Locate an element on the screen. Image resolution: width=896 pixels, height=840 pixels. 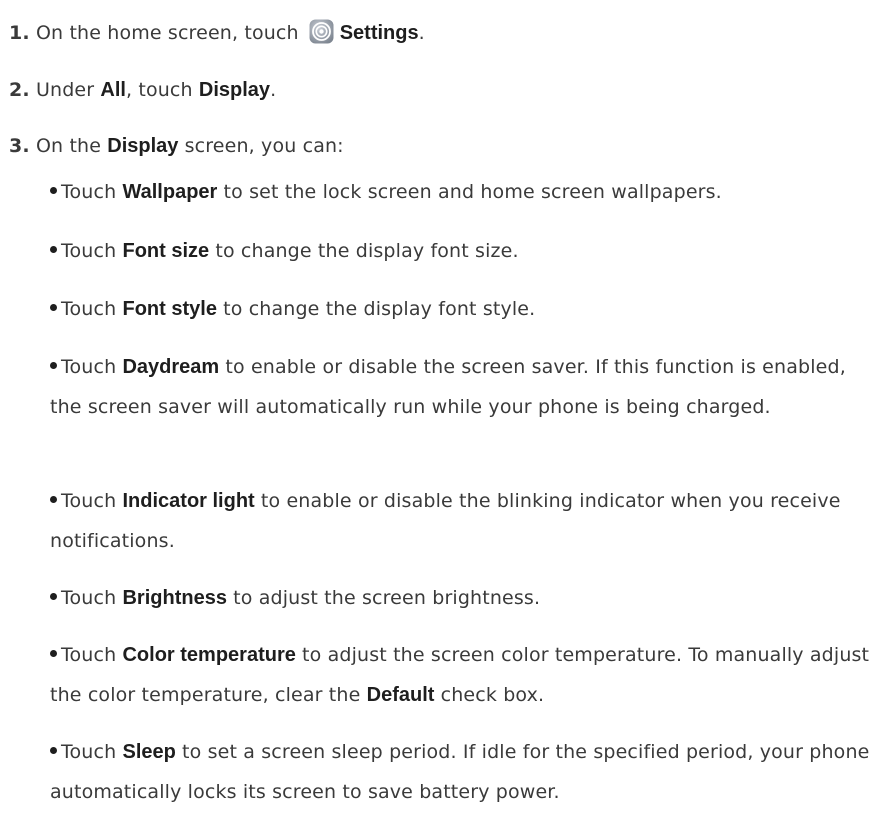
step-3: 3. On the Display screen, you can: is located at coordinates (176, 146).